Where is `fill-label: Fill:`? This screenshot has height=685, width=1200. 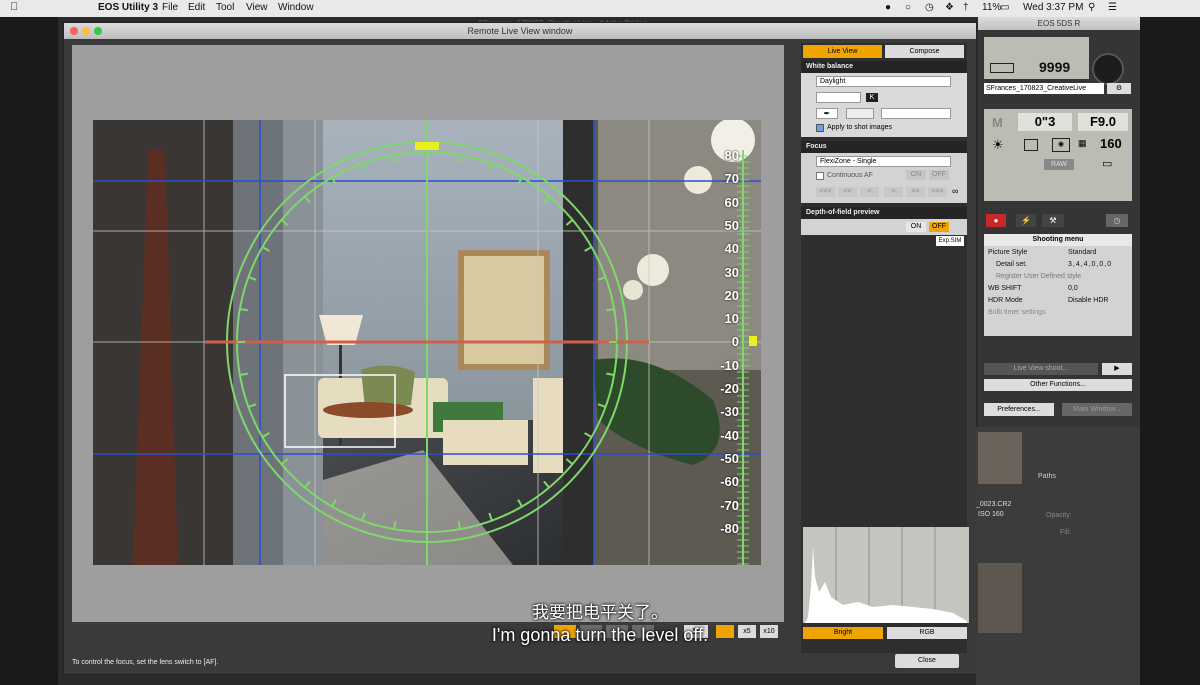
fill-label: Fill: is located at coordinates (1065, 532).